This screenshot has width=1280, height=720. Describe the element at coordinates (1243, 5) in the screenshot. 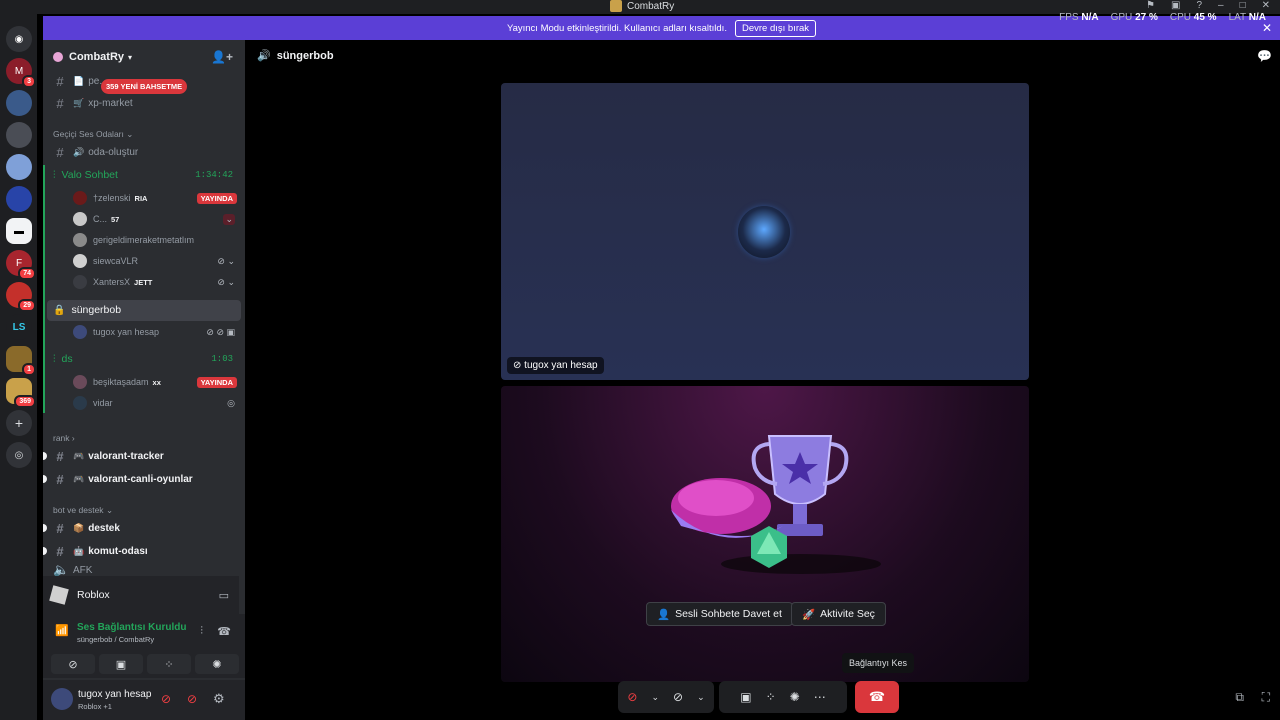

I see `maximize-icon: □` at that location.